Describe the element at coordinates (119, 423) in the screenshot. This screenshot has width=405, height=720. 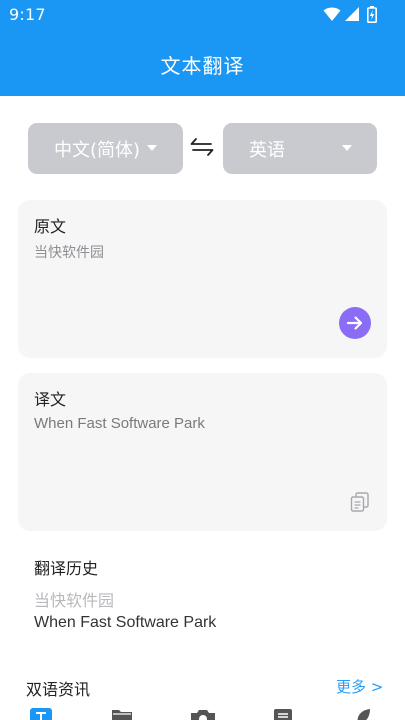
I see `result-text: When Fast Software Park` at that location.